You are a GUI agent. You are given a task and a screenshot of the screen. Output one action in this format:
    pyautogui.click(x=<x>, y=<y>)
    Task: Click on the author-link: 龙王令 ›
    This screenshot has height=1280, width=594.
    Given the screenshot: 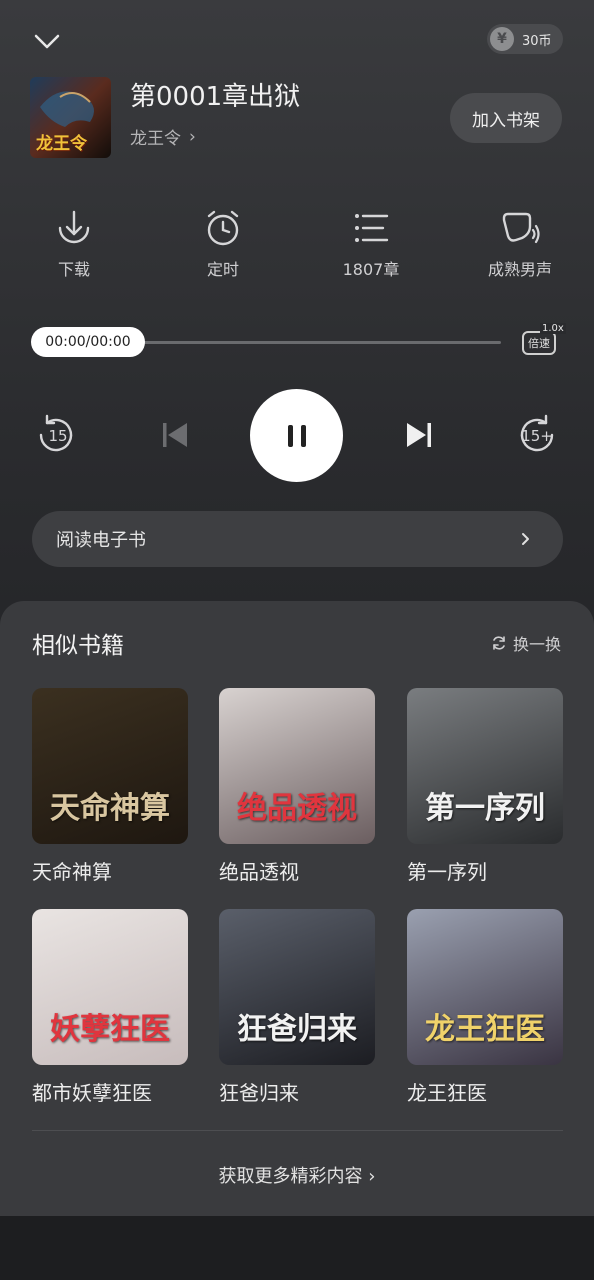 What is the action you would take?
    pyautogui.click(x=163, y=137)
    